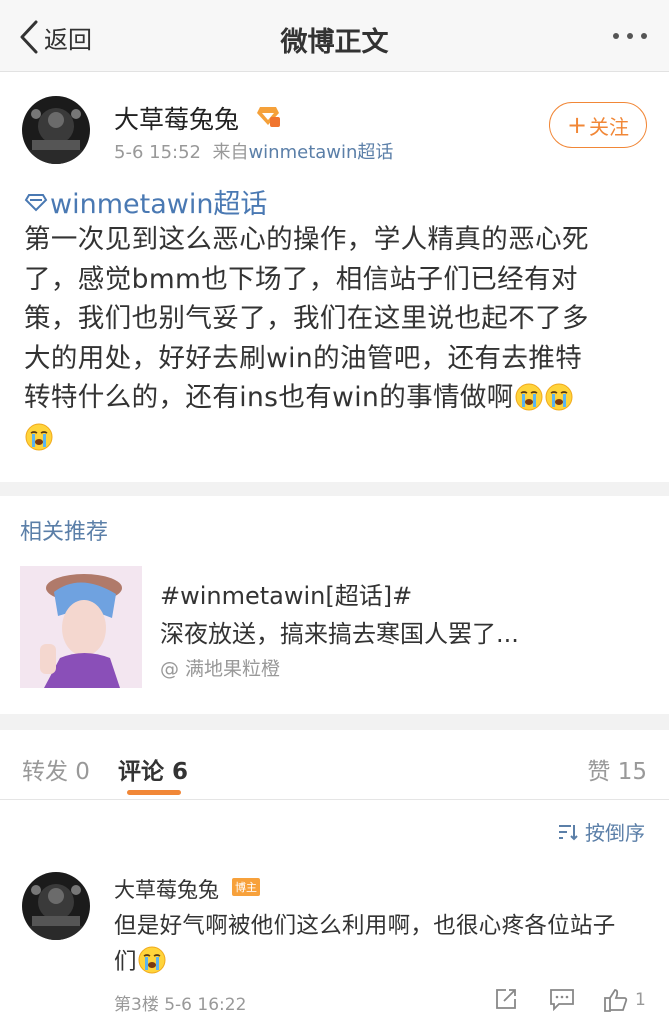 Image resolution: width=669 pixels, height=1024 pixels. I want to click on supertopic-link: winmetawin超话, so click(145, 201).